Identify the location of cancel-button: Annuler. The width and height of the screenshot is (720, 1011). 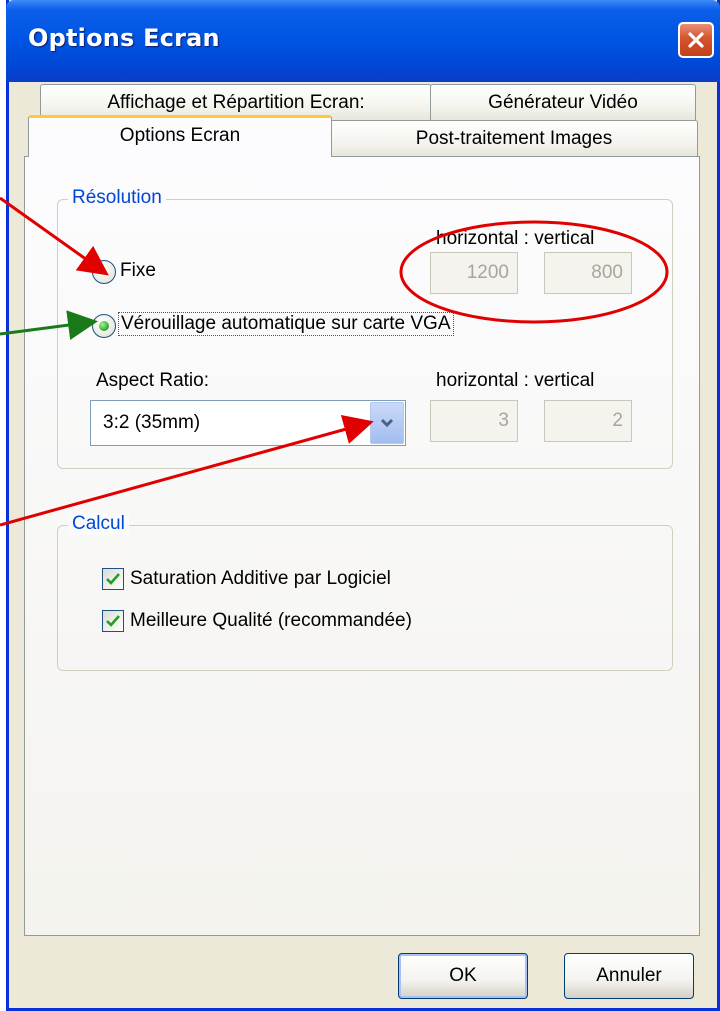
(629, 976).